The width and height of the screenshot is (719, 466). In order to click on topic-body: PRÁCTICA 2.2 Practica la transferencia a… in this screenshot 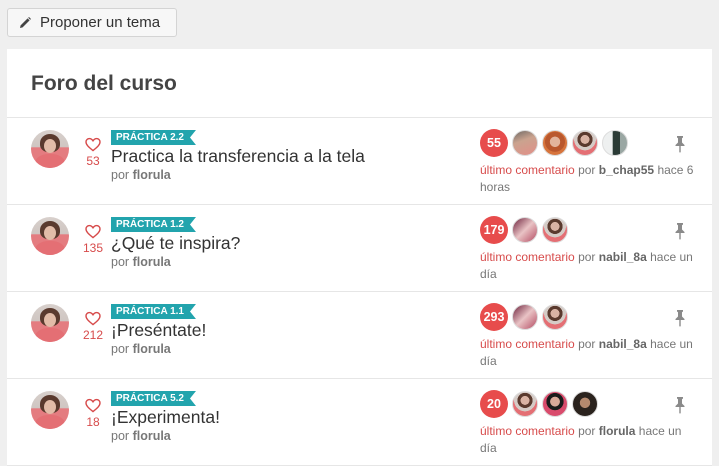, I will do `click(238, 154)`.